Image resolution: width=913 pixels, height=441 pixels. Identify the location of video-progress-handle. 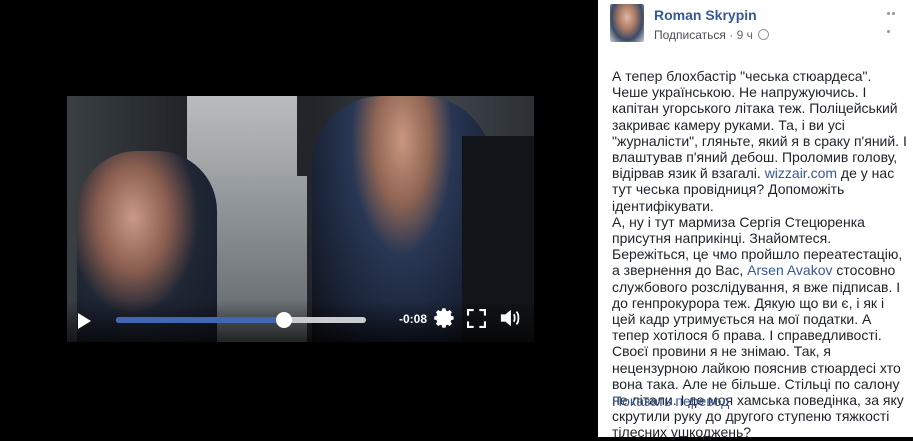
(283, 320).